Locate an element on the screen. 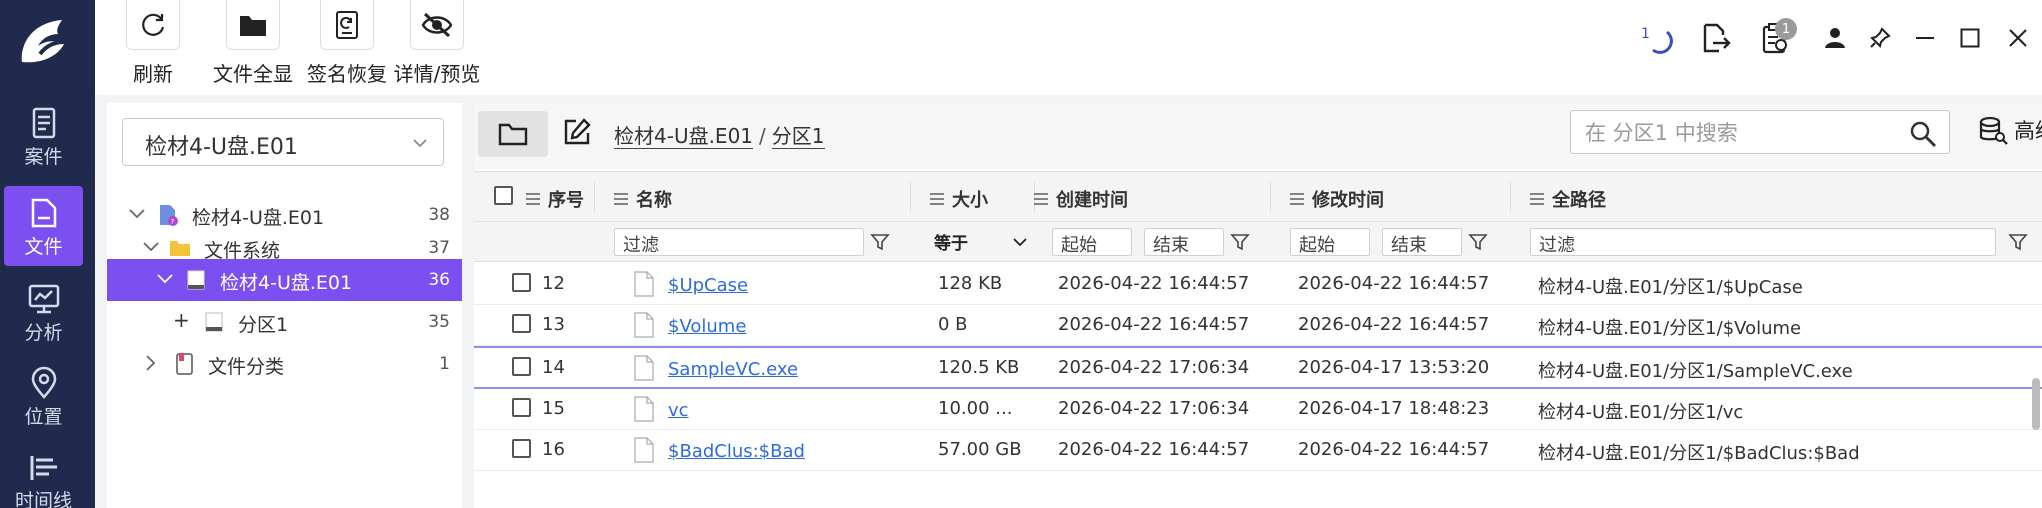 The image size is (2042, 508). task-progress-indicator: 1 is located at coordinates (1654, 38).